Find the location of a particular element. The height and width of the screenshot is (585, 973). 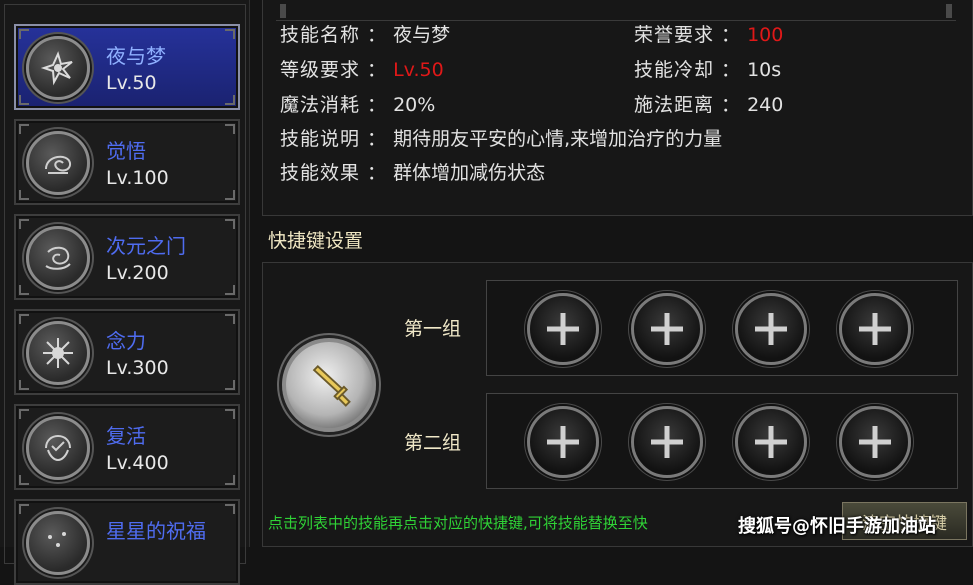

skill-name: 复活 is located at coordinates (126, 436).